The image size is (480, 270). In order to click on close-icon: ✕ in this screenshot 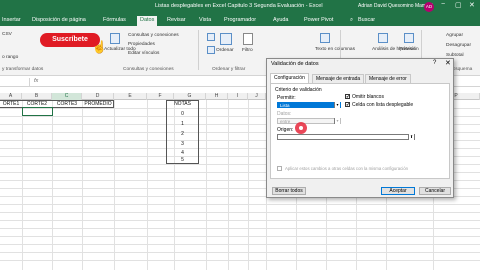, I will do `click(448, 63)`.